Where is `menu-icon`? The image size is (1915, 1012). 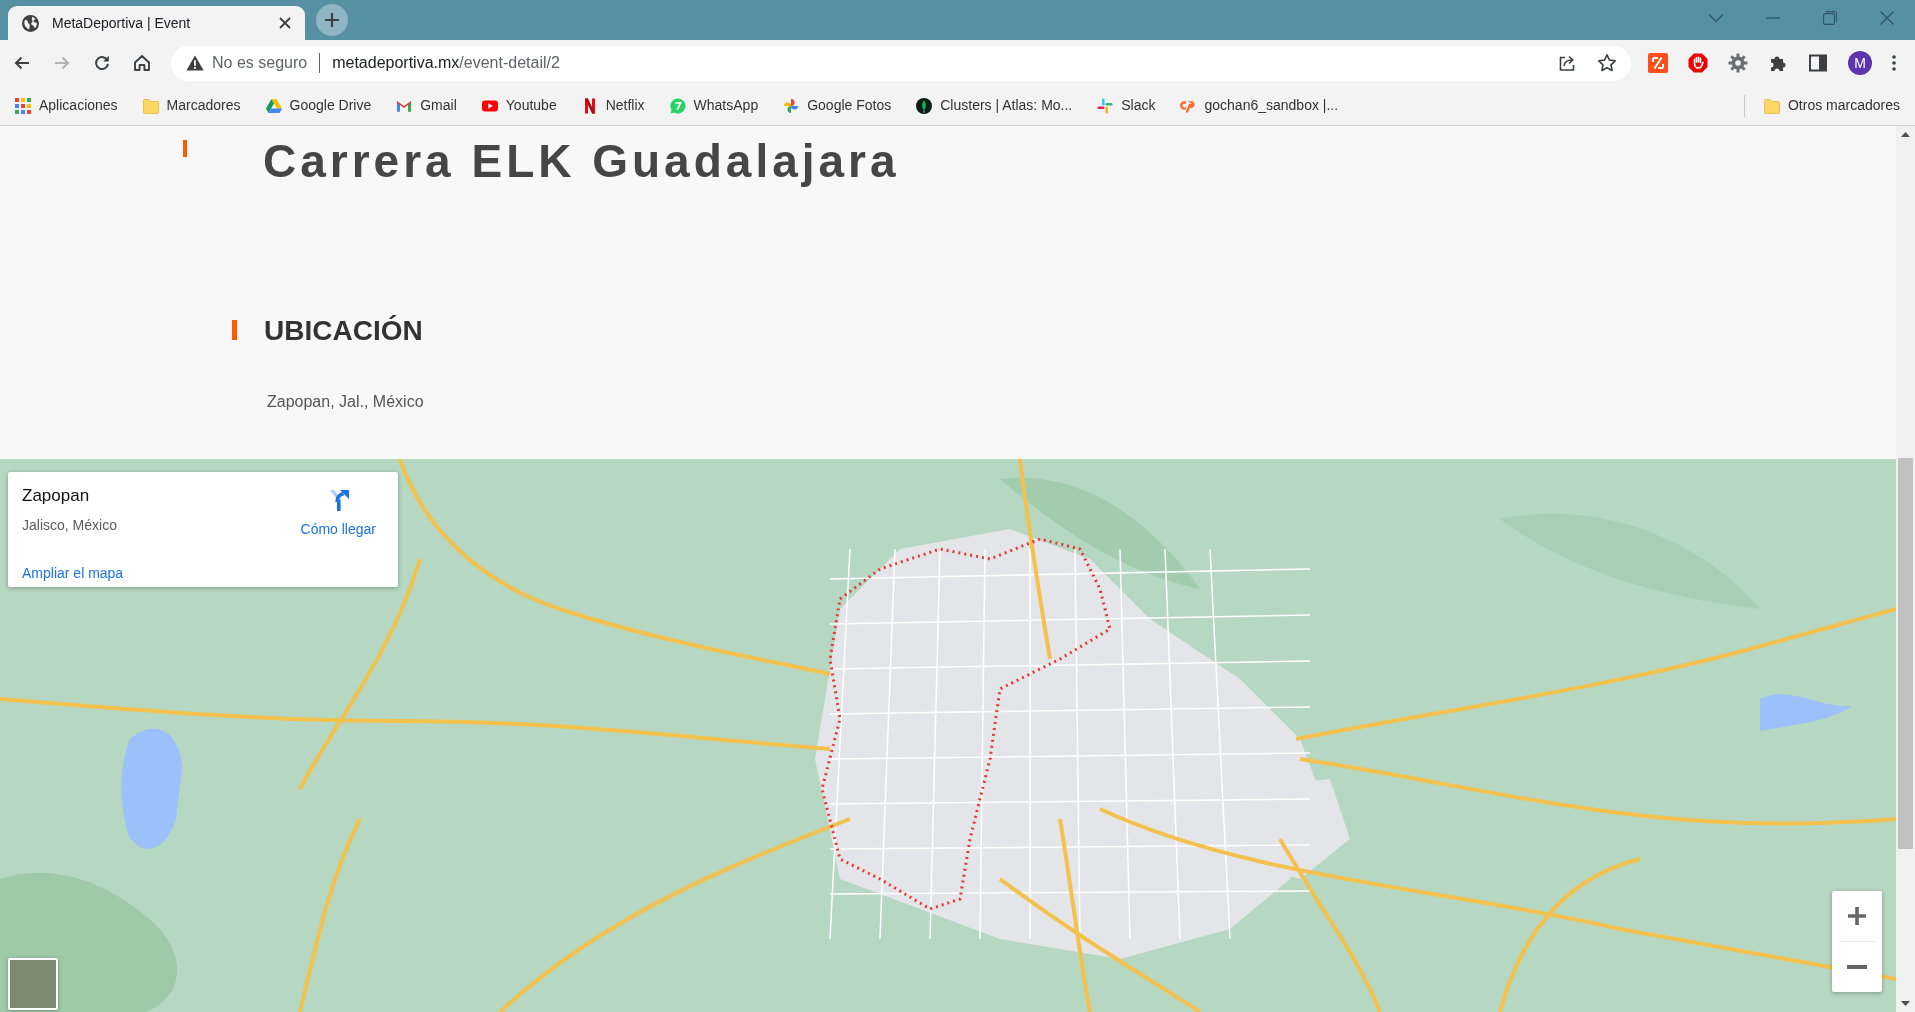
menu-icon is located at coordinates (1894, 63).